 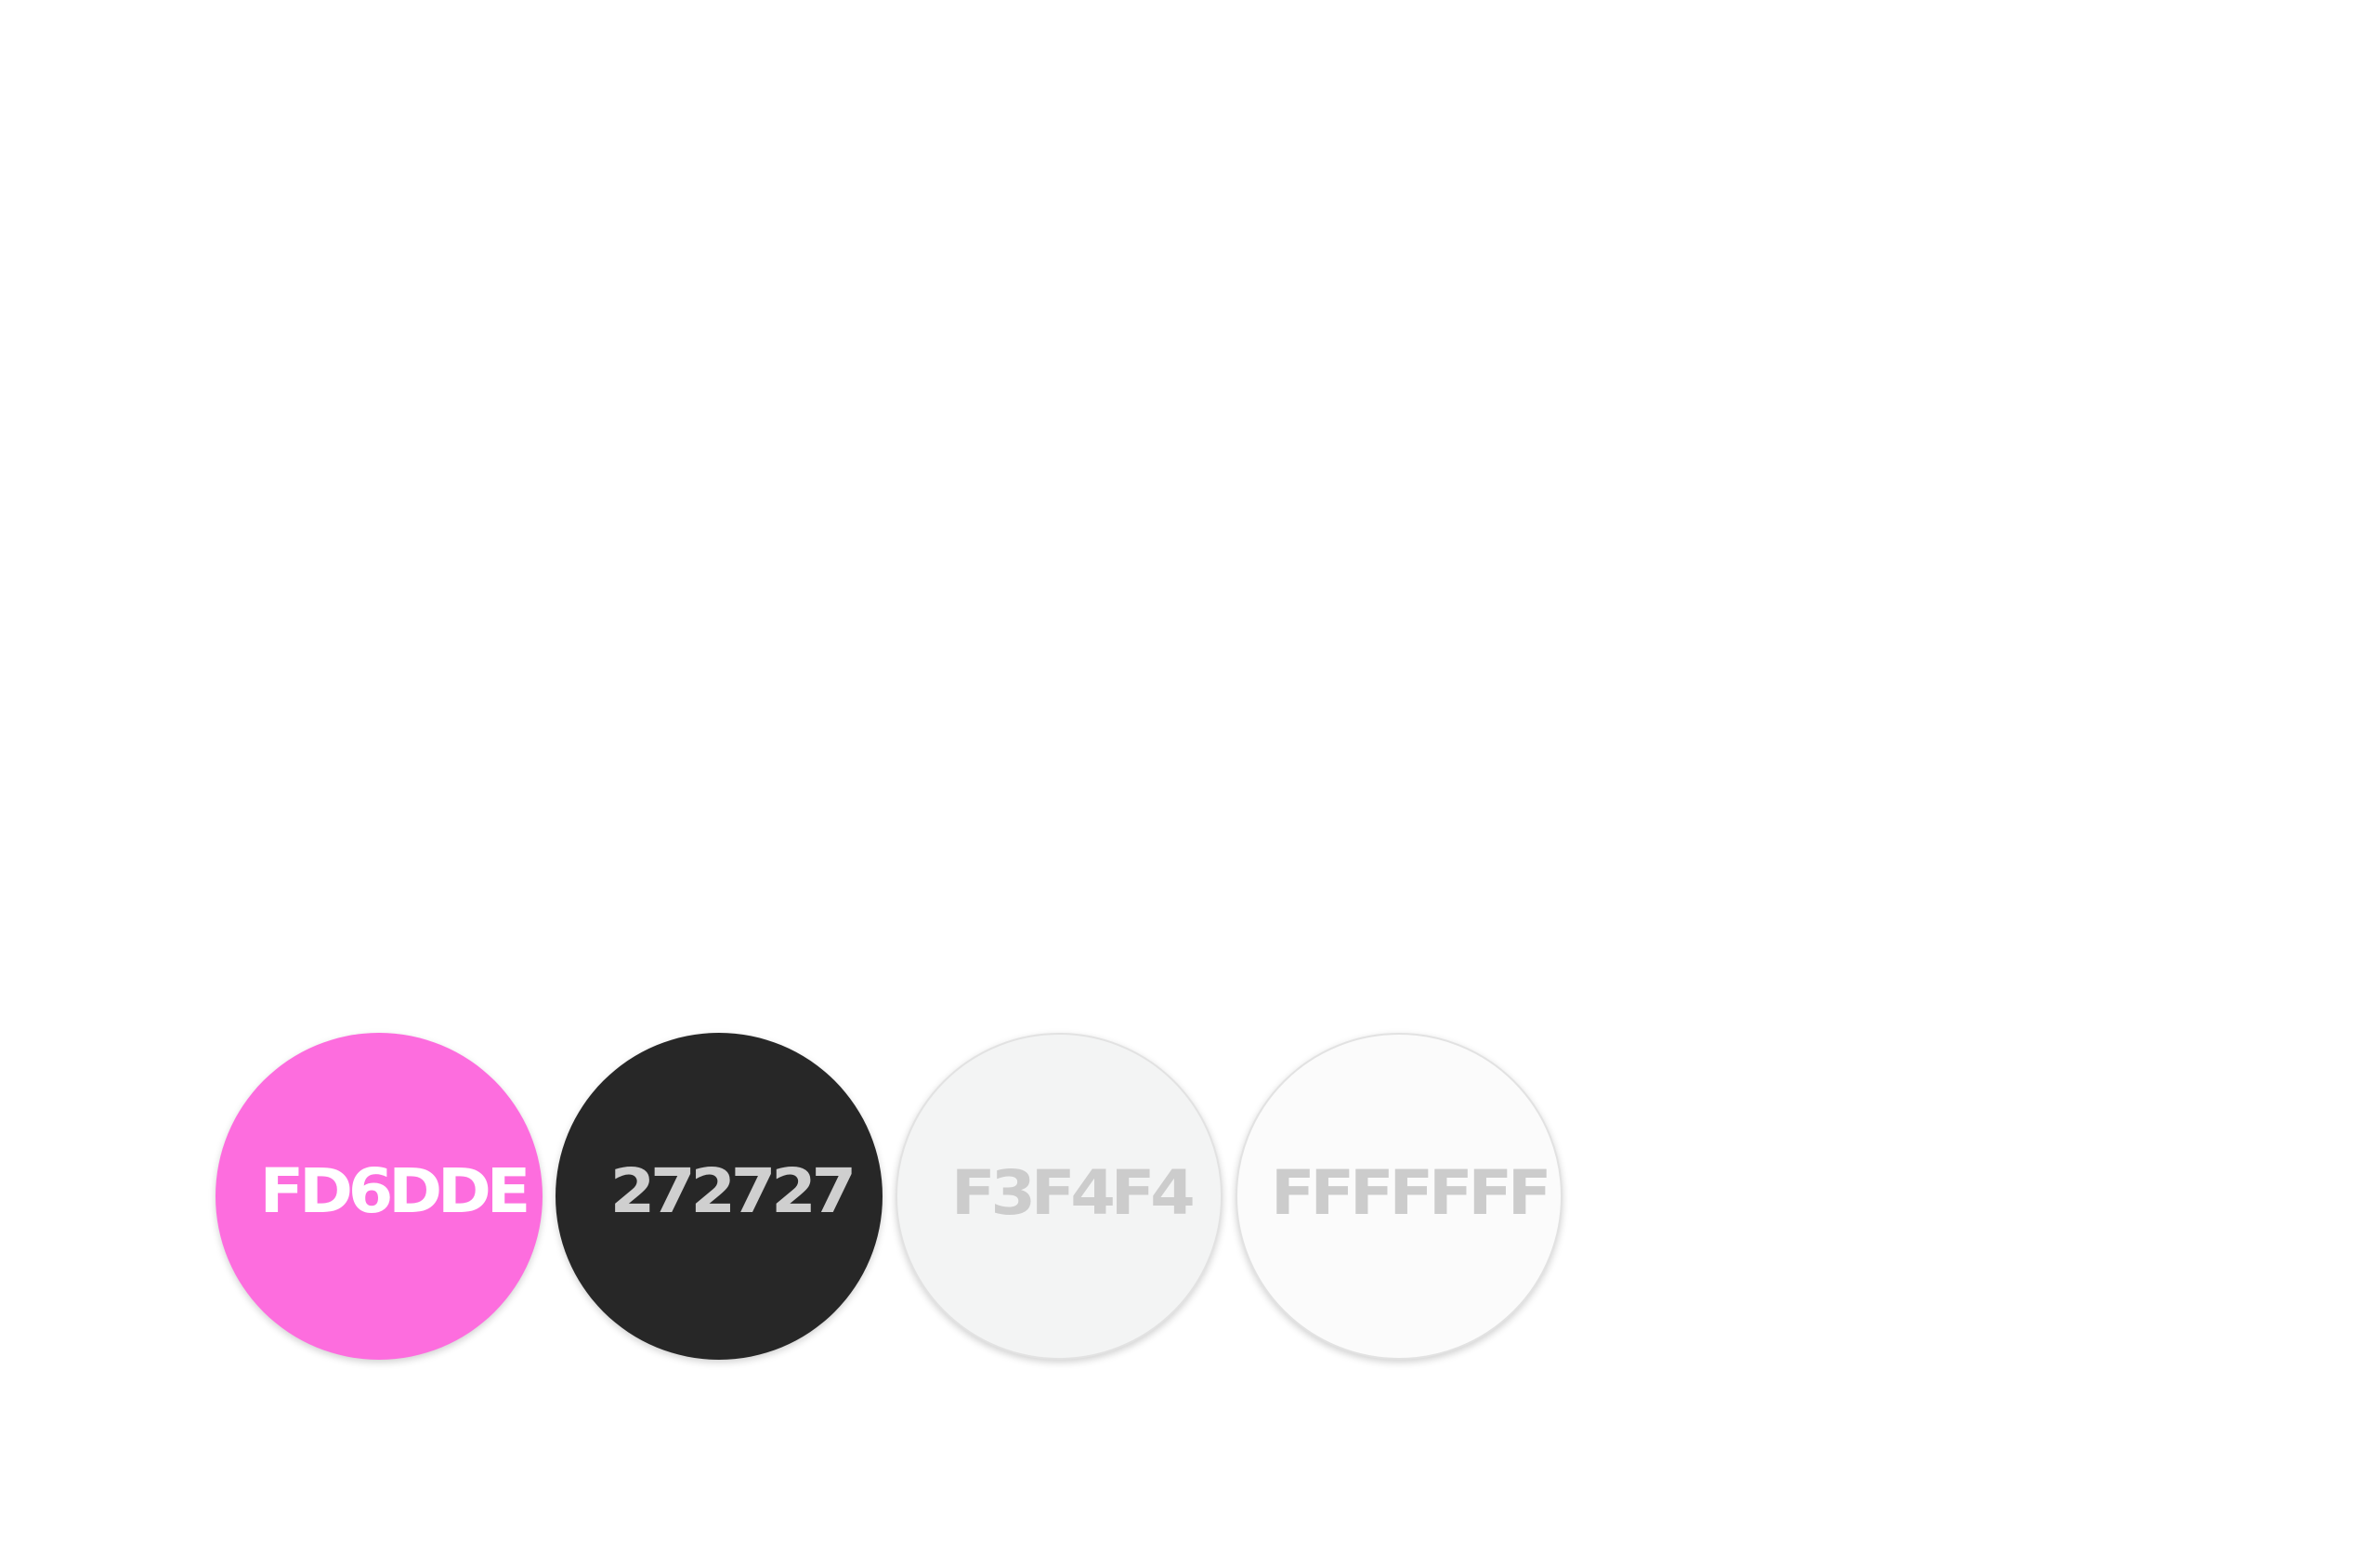 What do you see at coordinates (1073, 1193) in the screenshot?
I see `hex-code-label: F3F4F4` at bounding box center [1073, 1193].